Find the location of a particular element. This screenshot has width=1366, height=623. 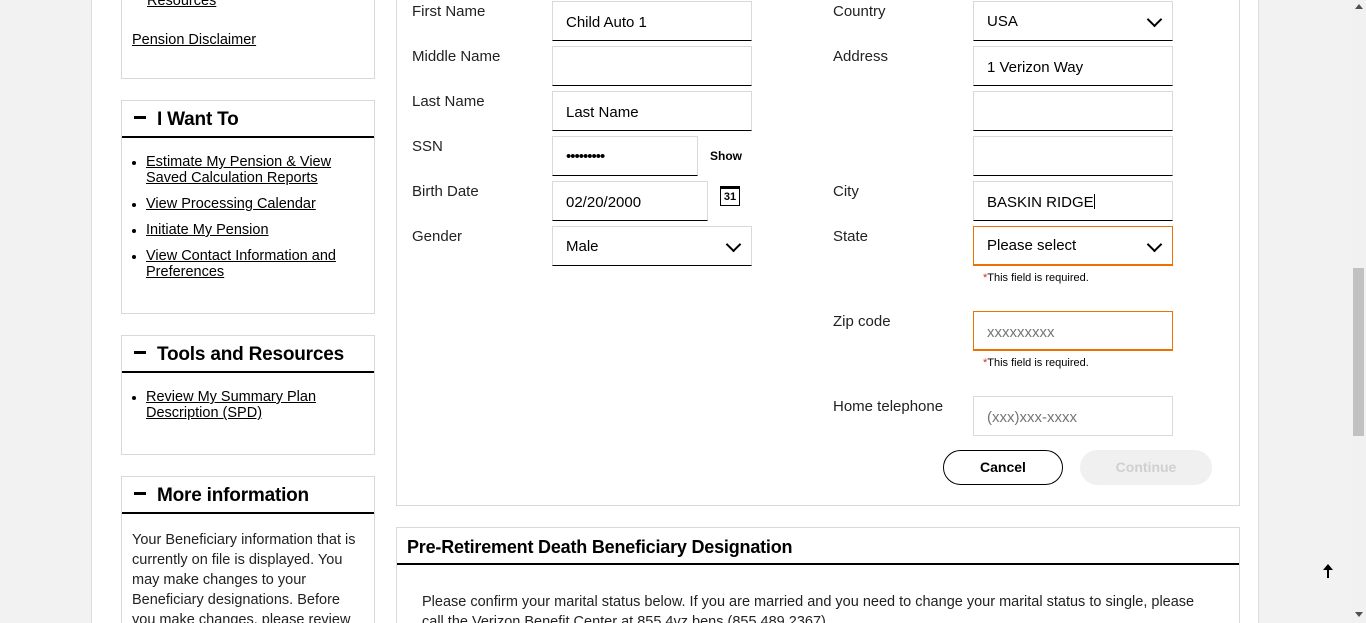

state-select: Please select is located at coordinates (1073, 246).